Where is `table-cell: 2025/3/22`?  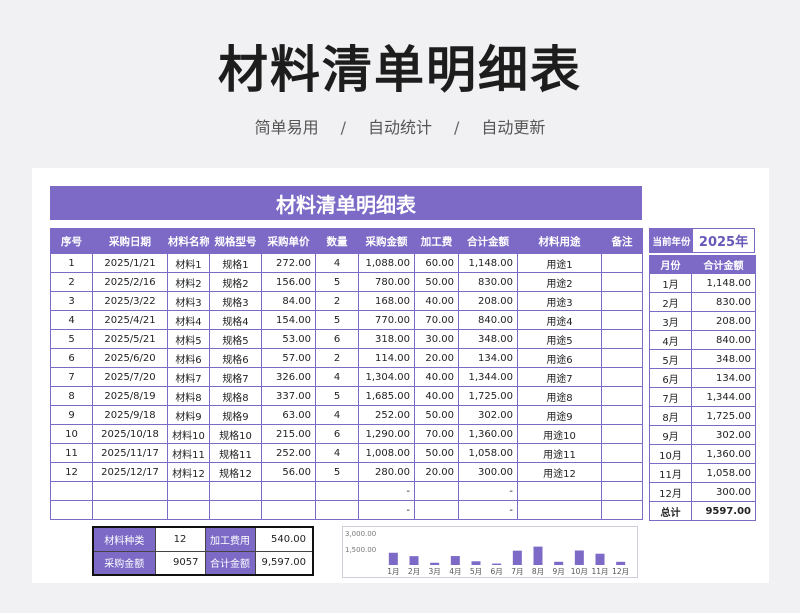 table-cell: 2025/3/22 is located at coordinates (130, 301).